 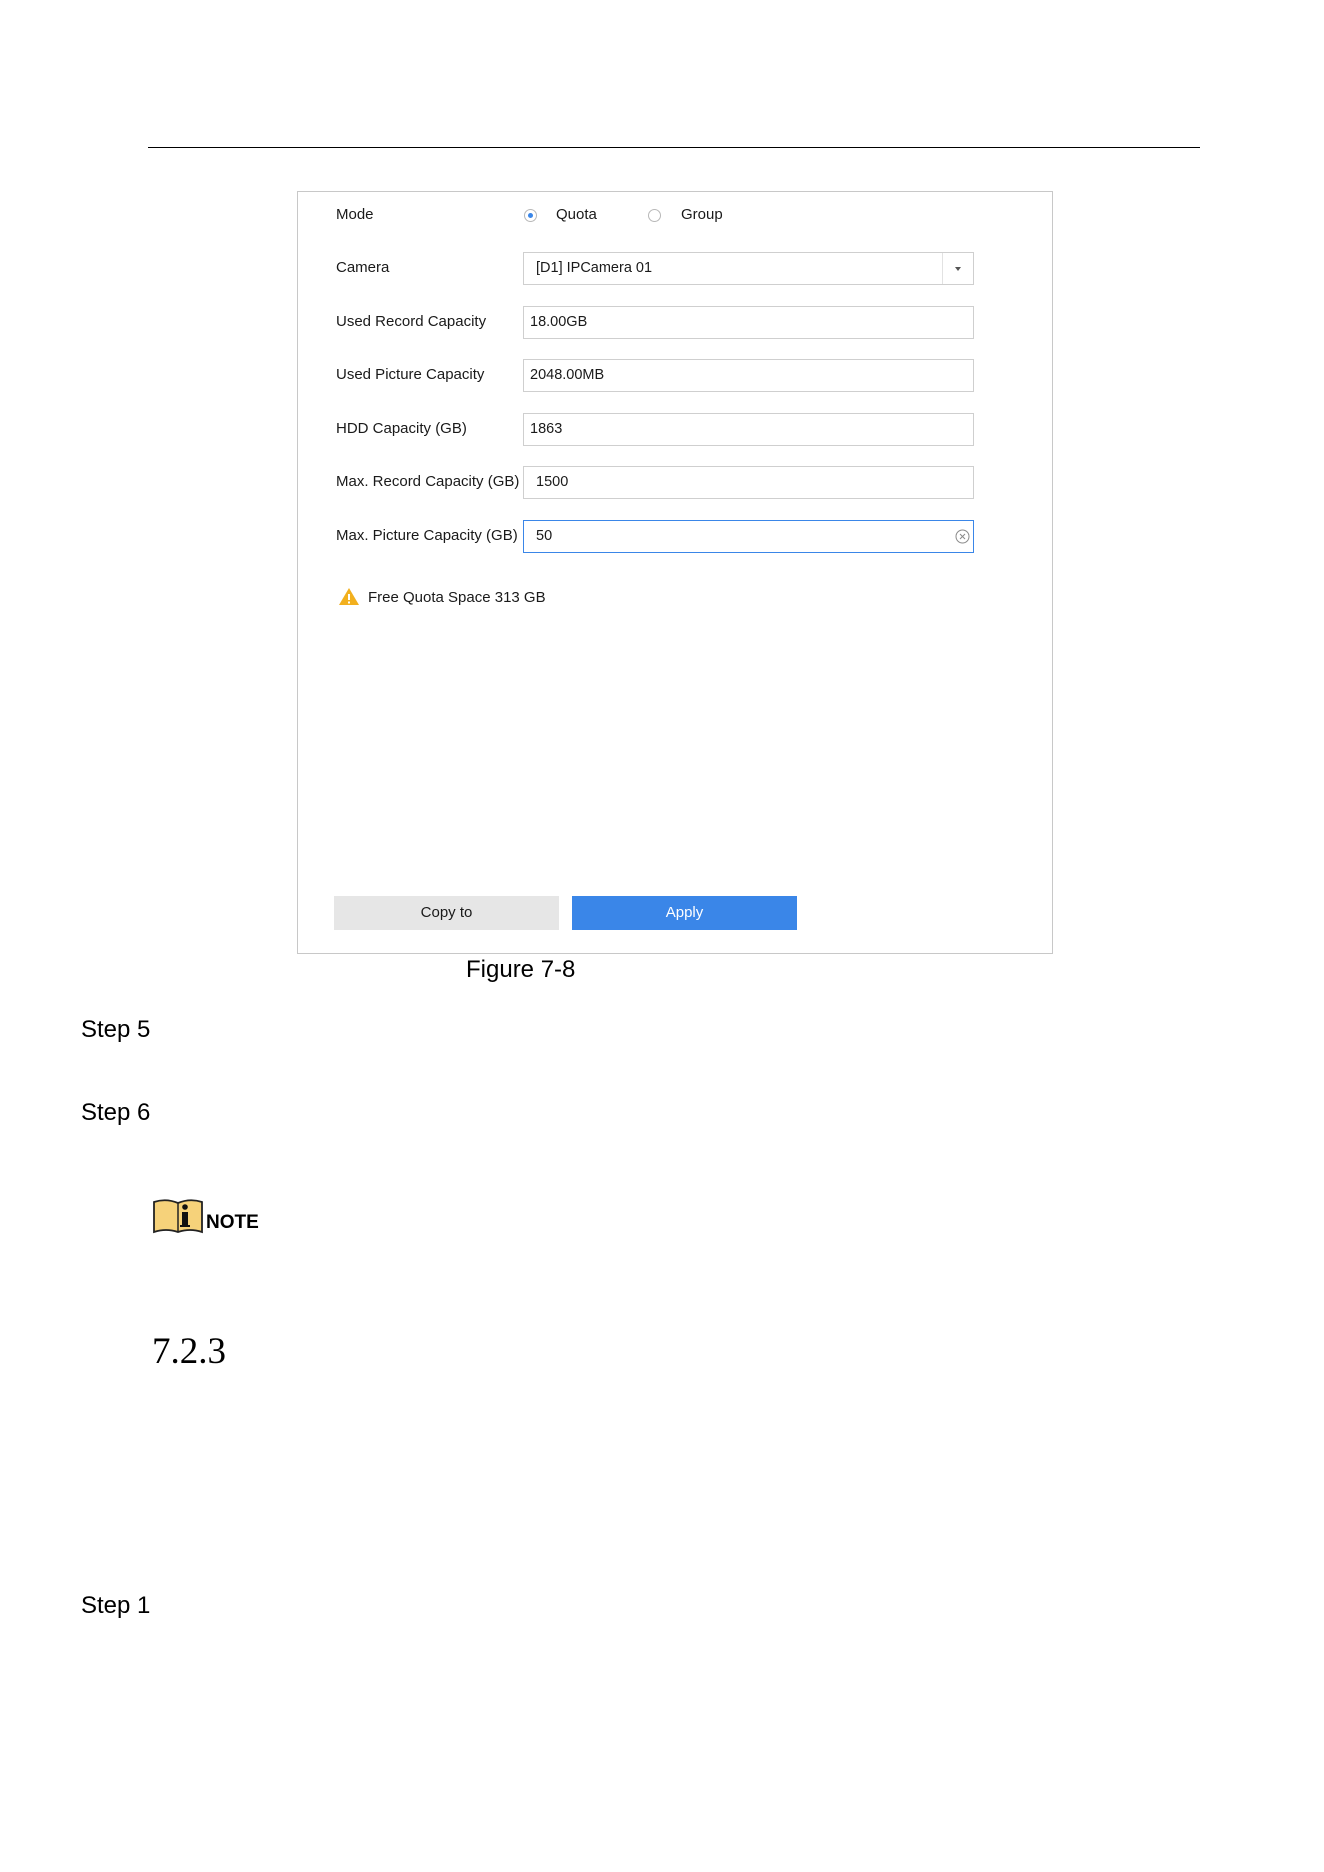 I want to click on used-record-capacity-label: Used Record Capacity, so click(x=411, y=321).